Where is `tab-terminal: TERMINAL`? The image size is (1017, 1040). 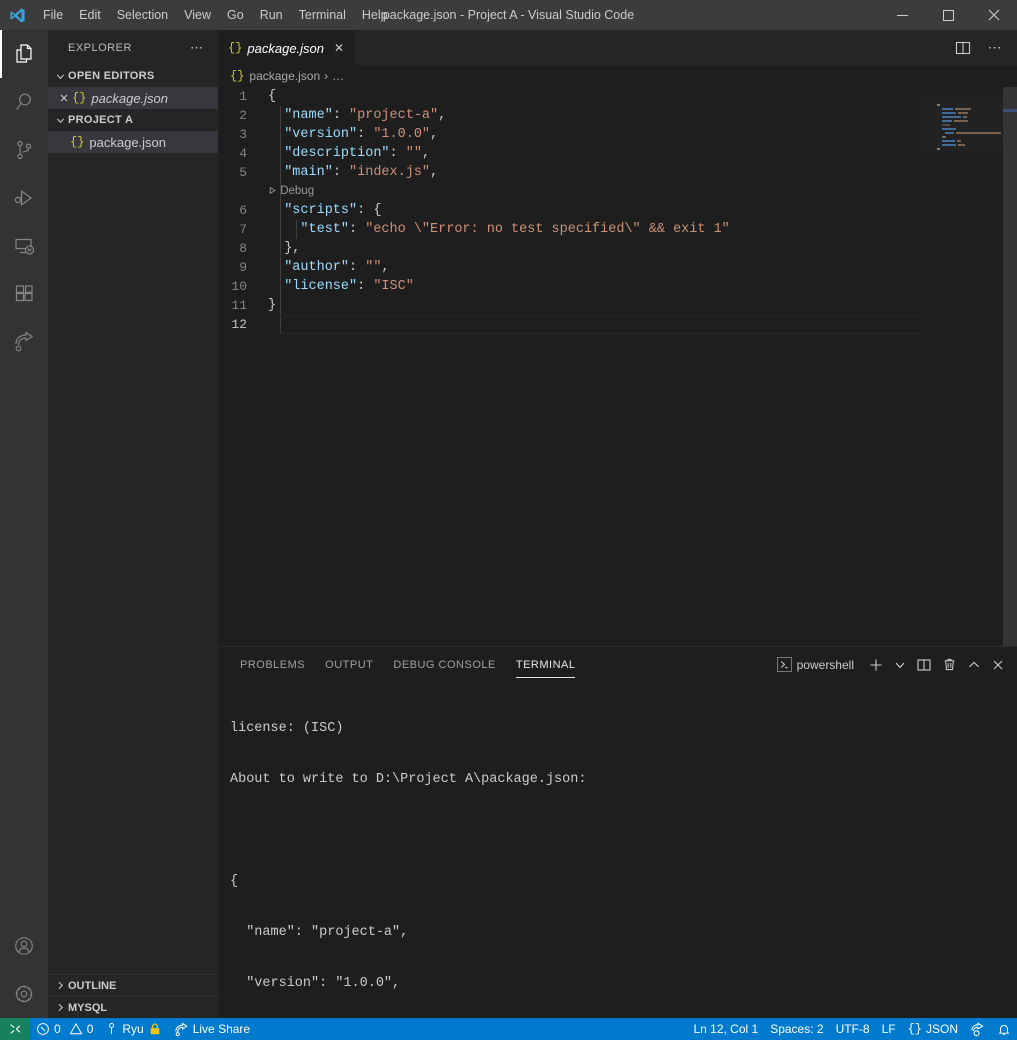
tab-terminal: TERMINAL is located at coordinates (546, 664).